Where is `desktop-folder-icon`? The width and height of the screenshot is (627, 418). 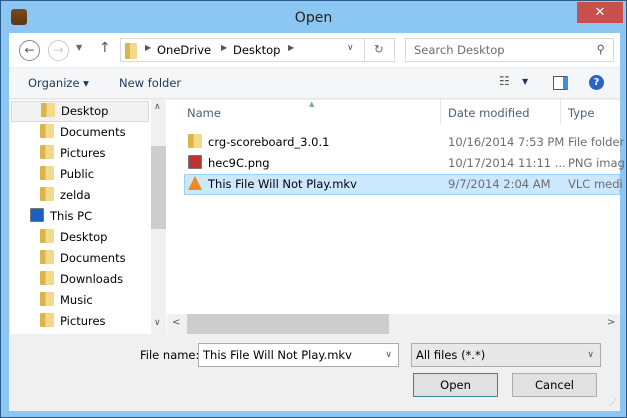
desktop-folder-icon is located at coordinates (47, 236).